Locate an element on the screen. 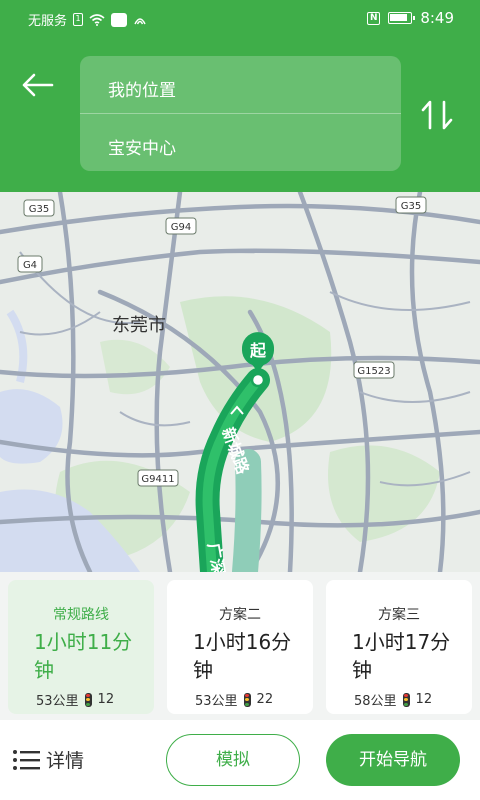  plan-distance: 58公里 is located at coordinates (375, 701).